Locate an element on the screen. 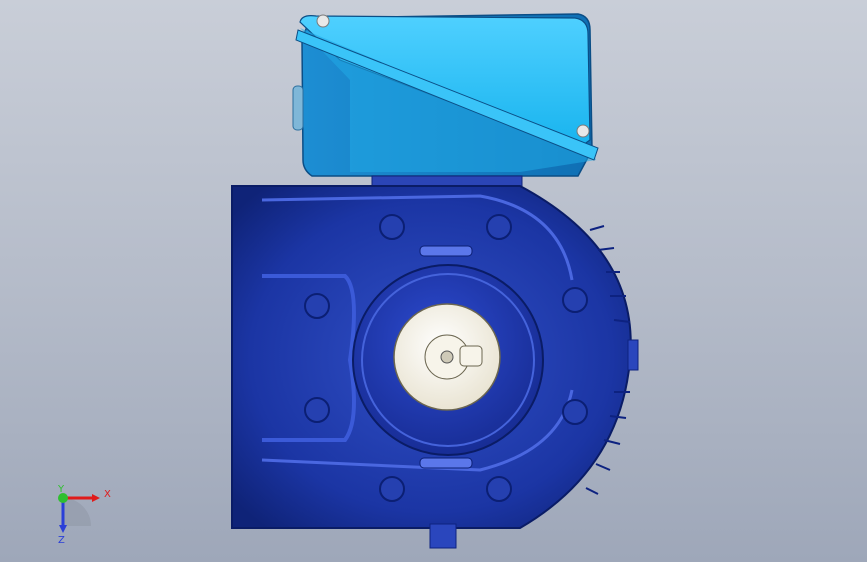 The height and width of the screenshot is (562, 867). y-axis-label: Y is located at coordinates (61, 489).